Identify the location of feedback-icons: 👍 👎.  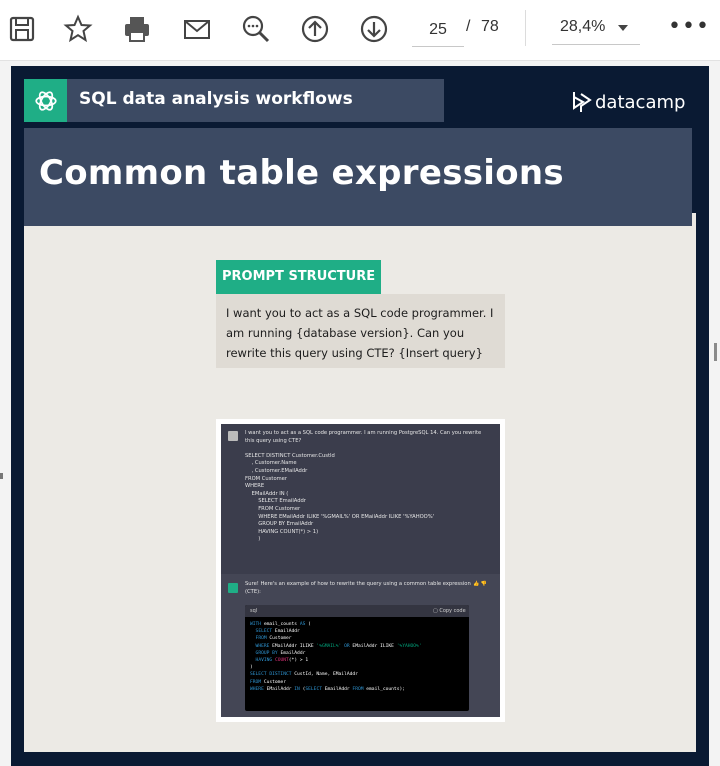
(480, 584).